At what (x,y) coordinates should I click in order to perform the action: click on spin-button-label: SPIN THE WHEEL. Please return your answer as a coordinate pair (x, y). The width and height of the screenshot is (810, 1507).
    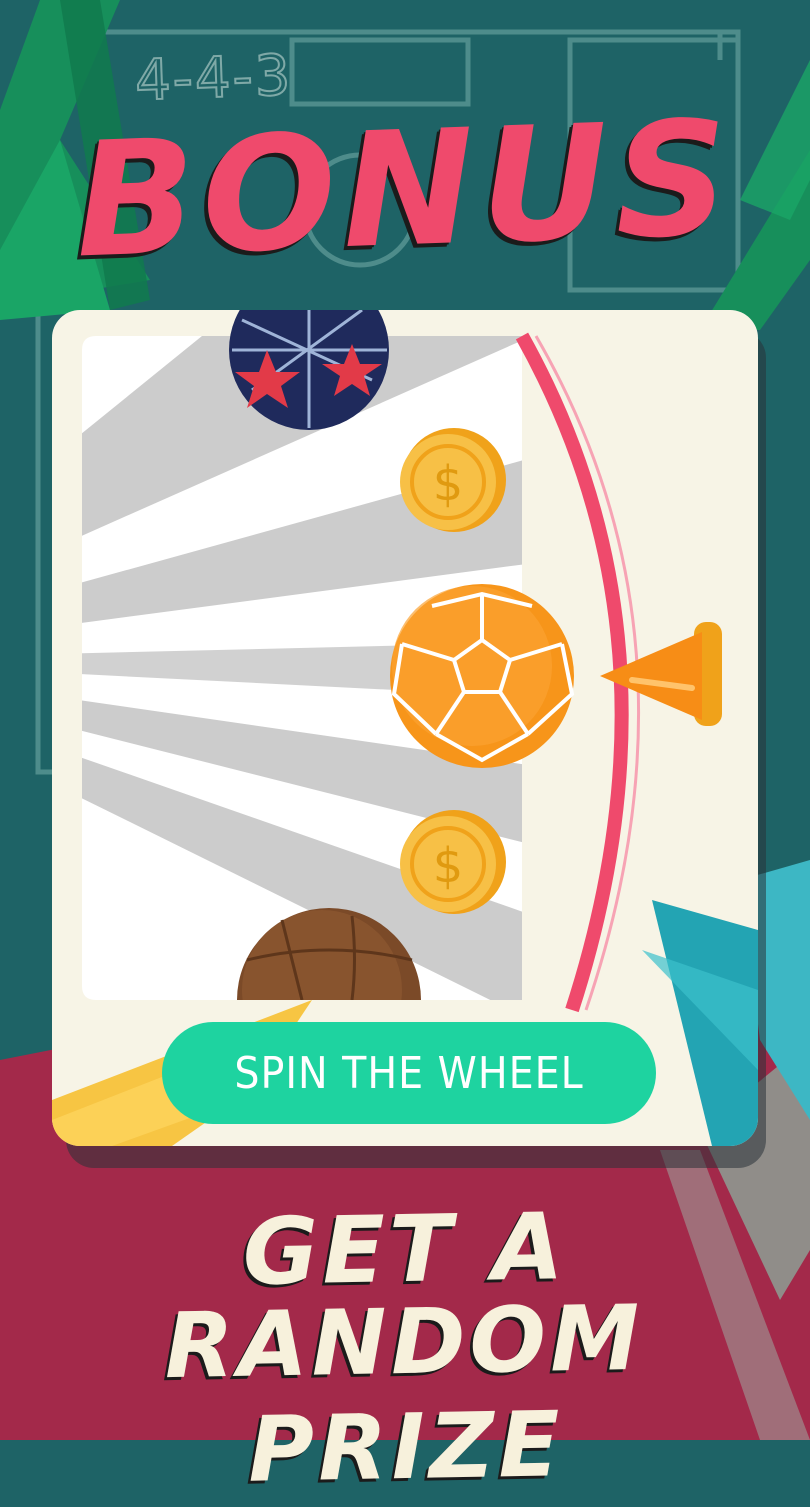
    Looking at the image, I should click on (409, 1073).